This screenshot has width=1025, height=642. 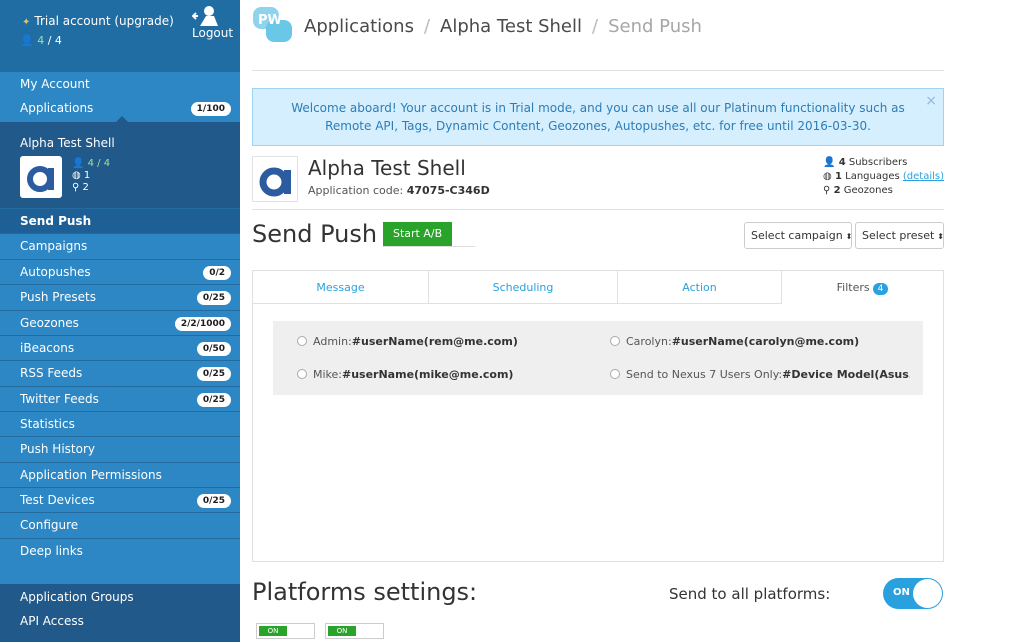 I want to click on toggle-state: ON, so click(x=273, y=631).